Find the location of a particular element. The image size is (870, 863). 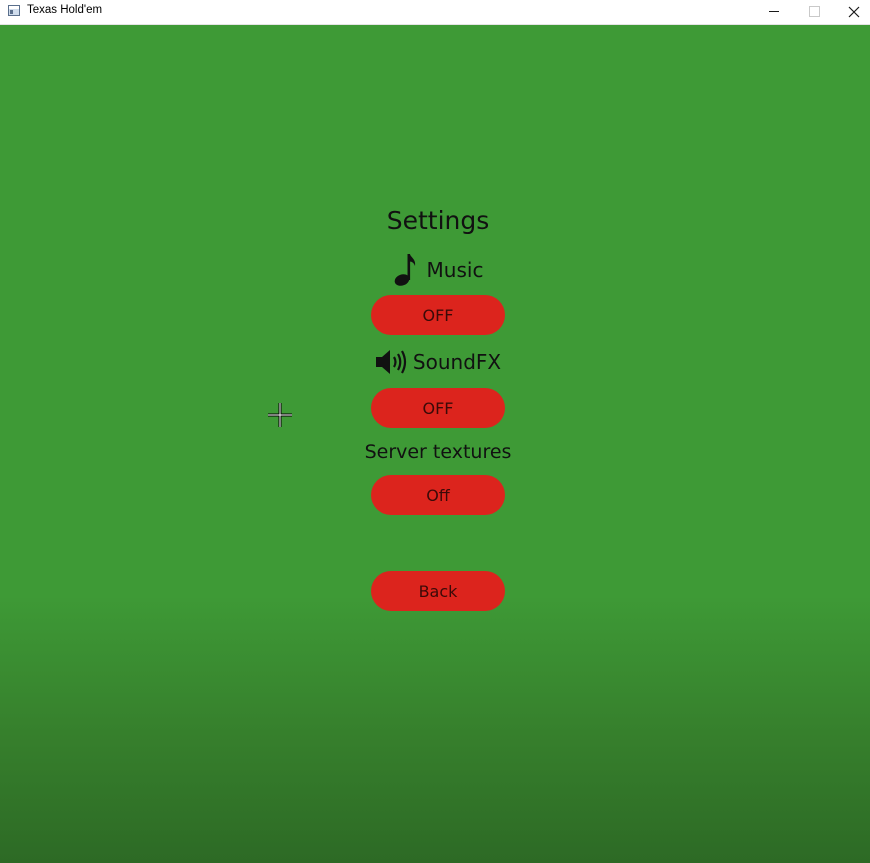

window-app-icon is located at coordinates (14, 10).